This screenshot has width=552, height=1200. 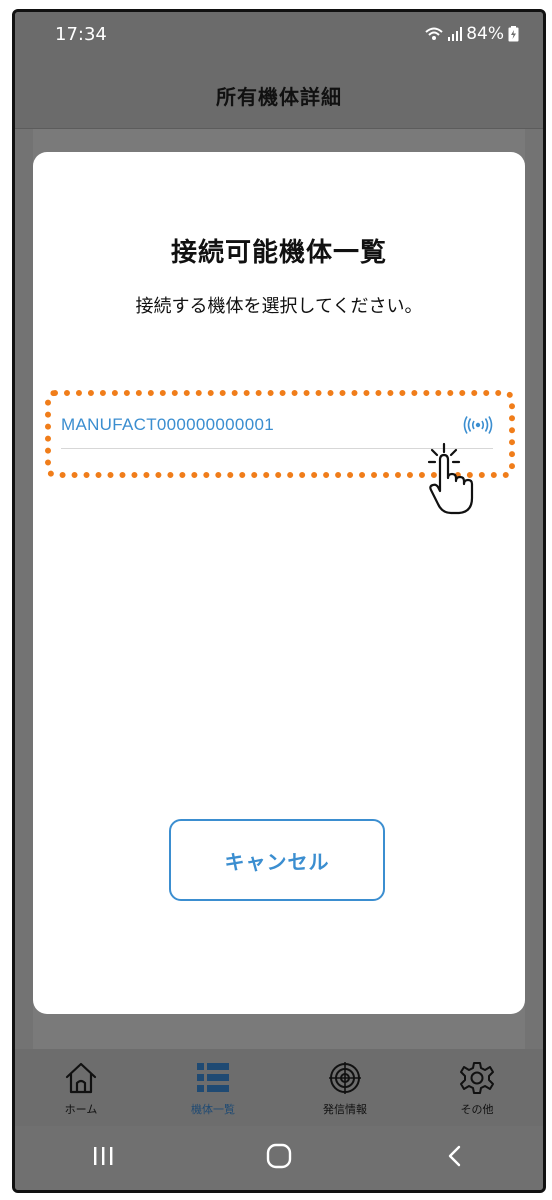 What do you see at coordinates (278, 253) in the screenshot?
I see `dialog-title: 接続可能機体一覧` at bounding box center [278, 253].